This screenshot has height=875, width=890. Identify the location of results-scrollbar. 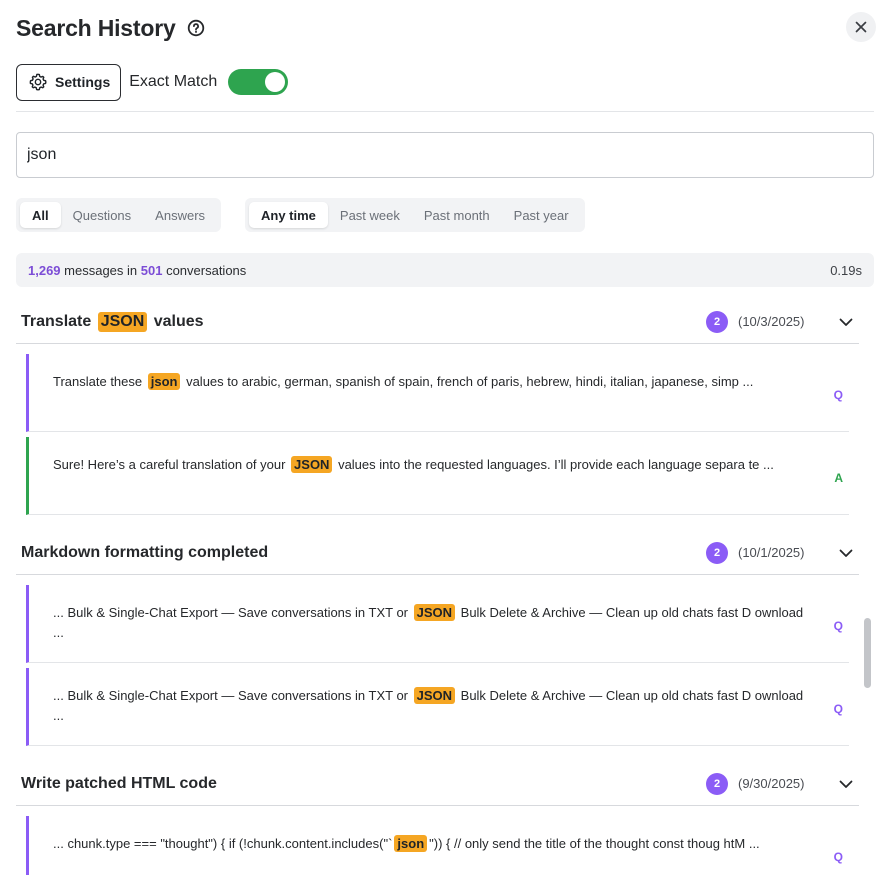
(867, 592).